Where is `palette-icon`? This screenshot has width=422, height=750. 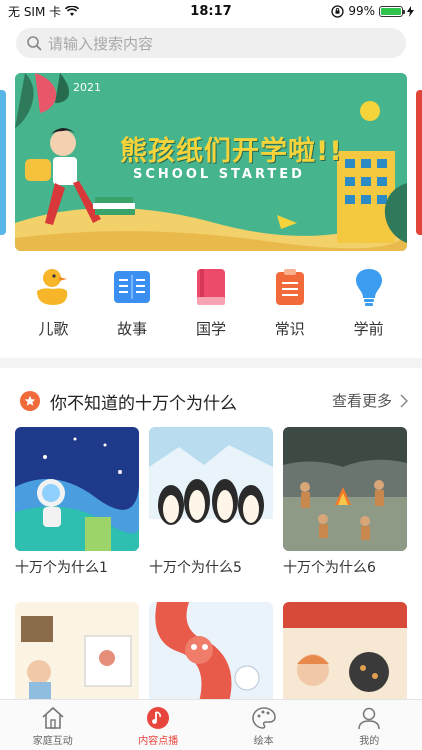
palette-icon is located at coordinates (263, 718).